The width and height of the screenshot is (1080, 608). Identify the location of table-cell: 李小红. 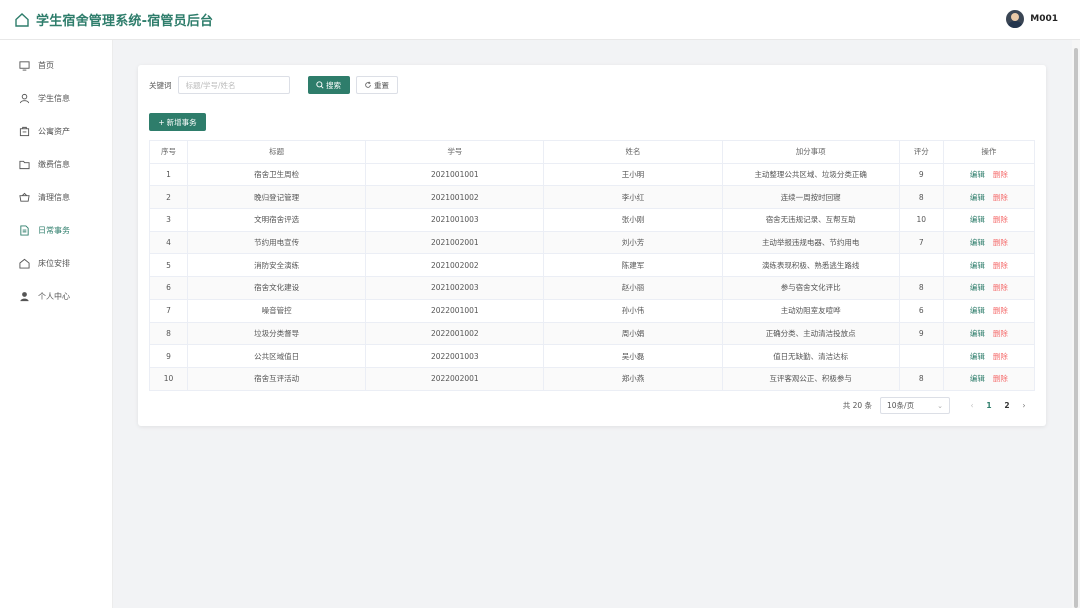
(633, 197).